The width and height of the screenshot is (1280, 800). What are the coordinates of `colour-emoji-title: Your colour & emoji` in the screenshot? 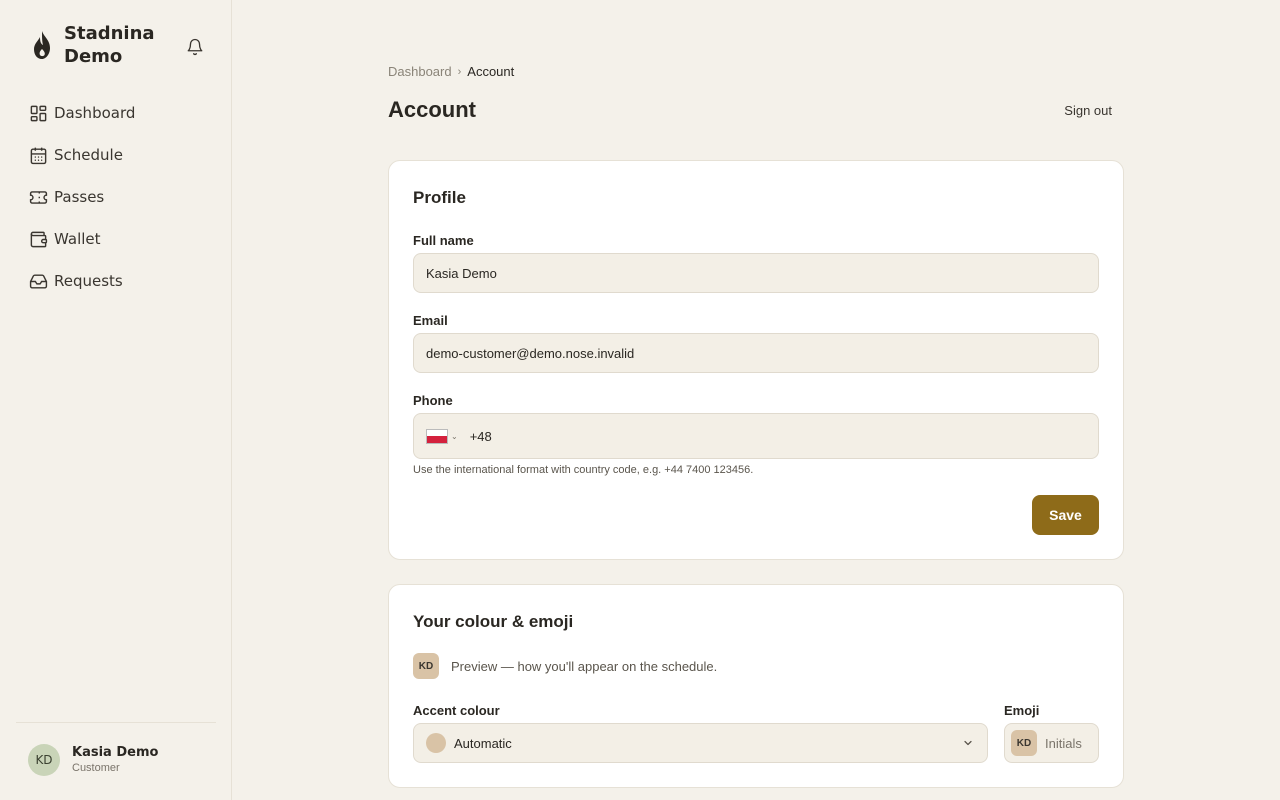 It's located at (493, 621).